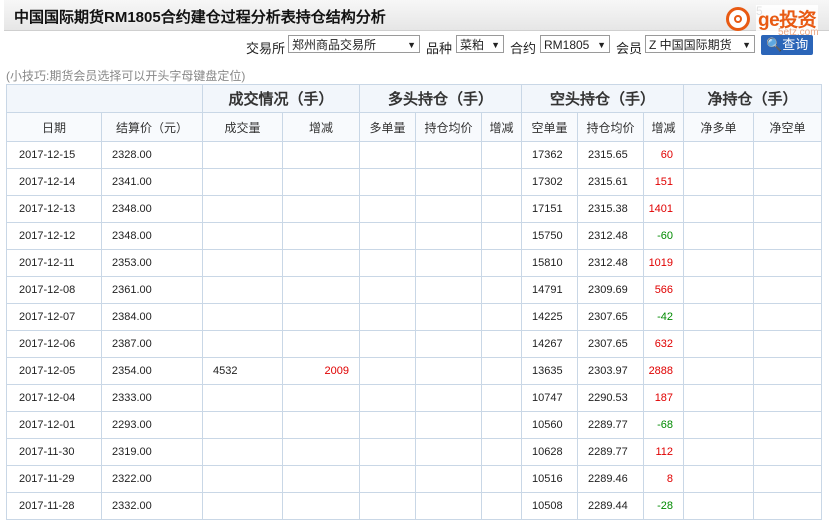  Describe the element at coordinates (550, 290) in the screenshot. I see `short-cell: 14791` at that location.